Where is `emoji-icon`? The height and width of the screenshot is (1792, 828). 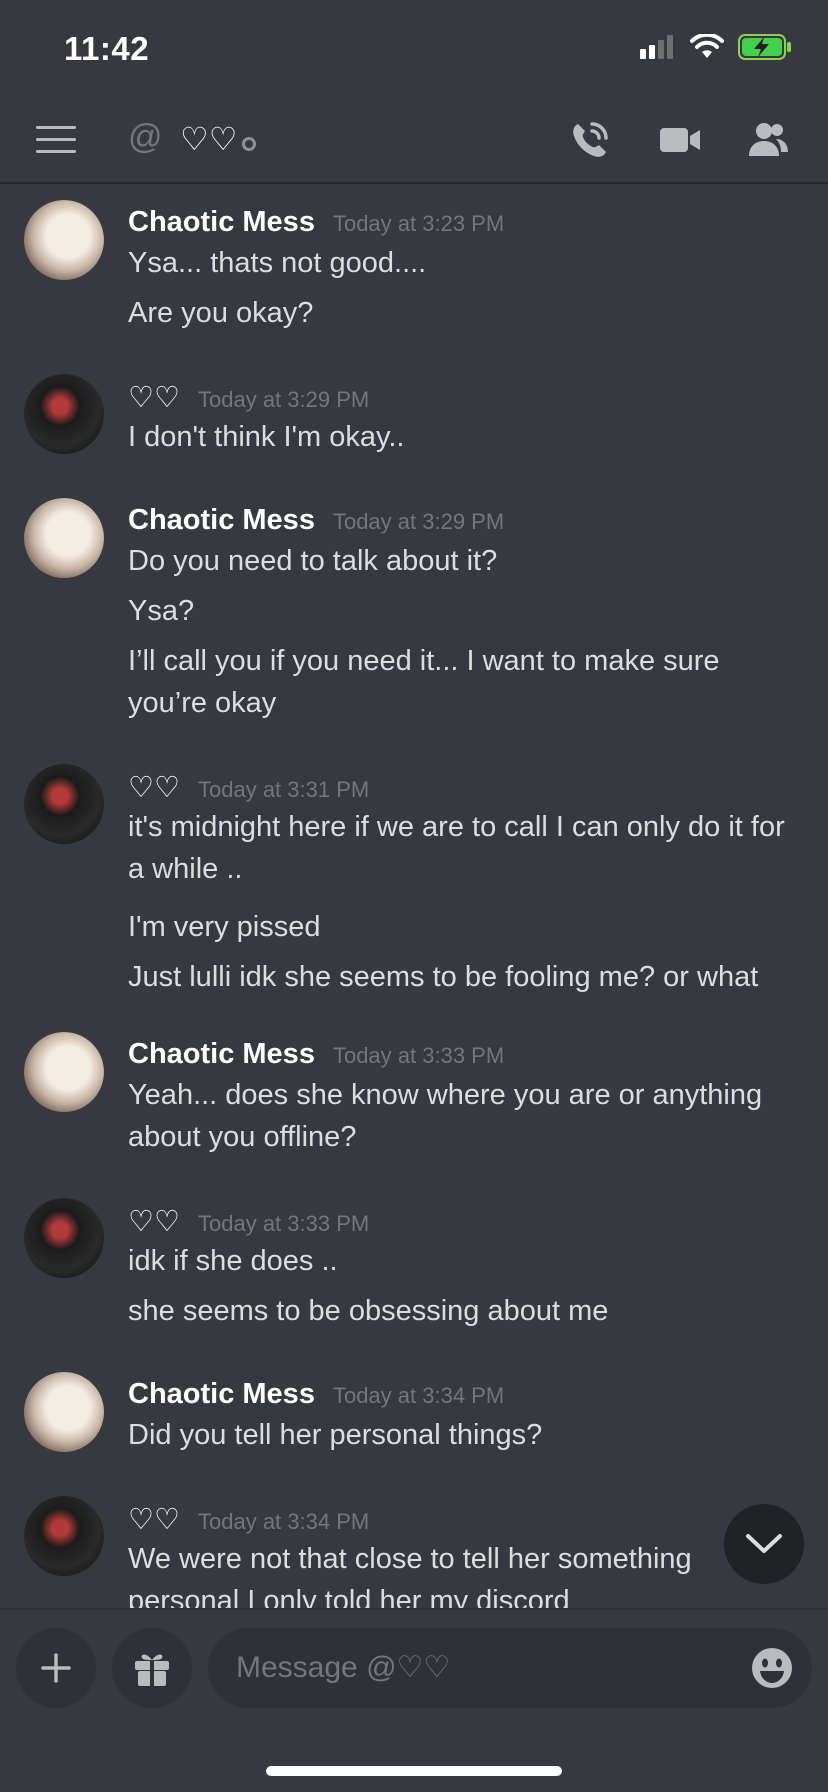 emoji-icon is located at coordinates (772, 1668).